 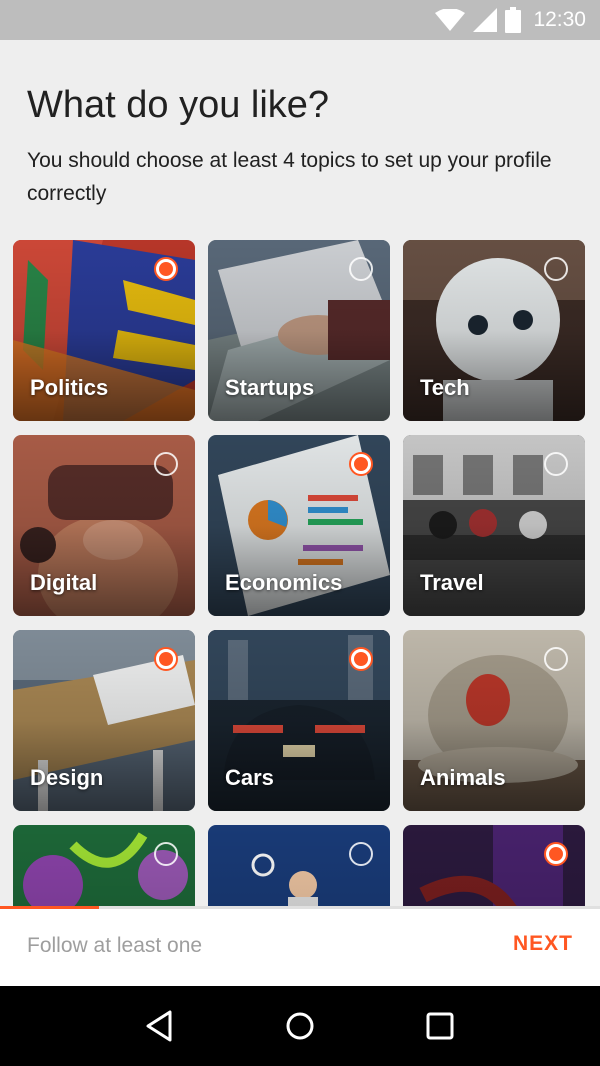 What do you see at coordinates (249, 777) in the screenshot?
I see `topic-label: Cars` at bounding box center [249, 777].